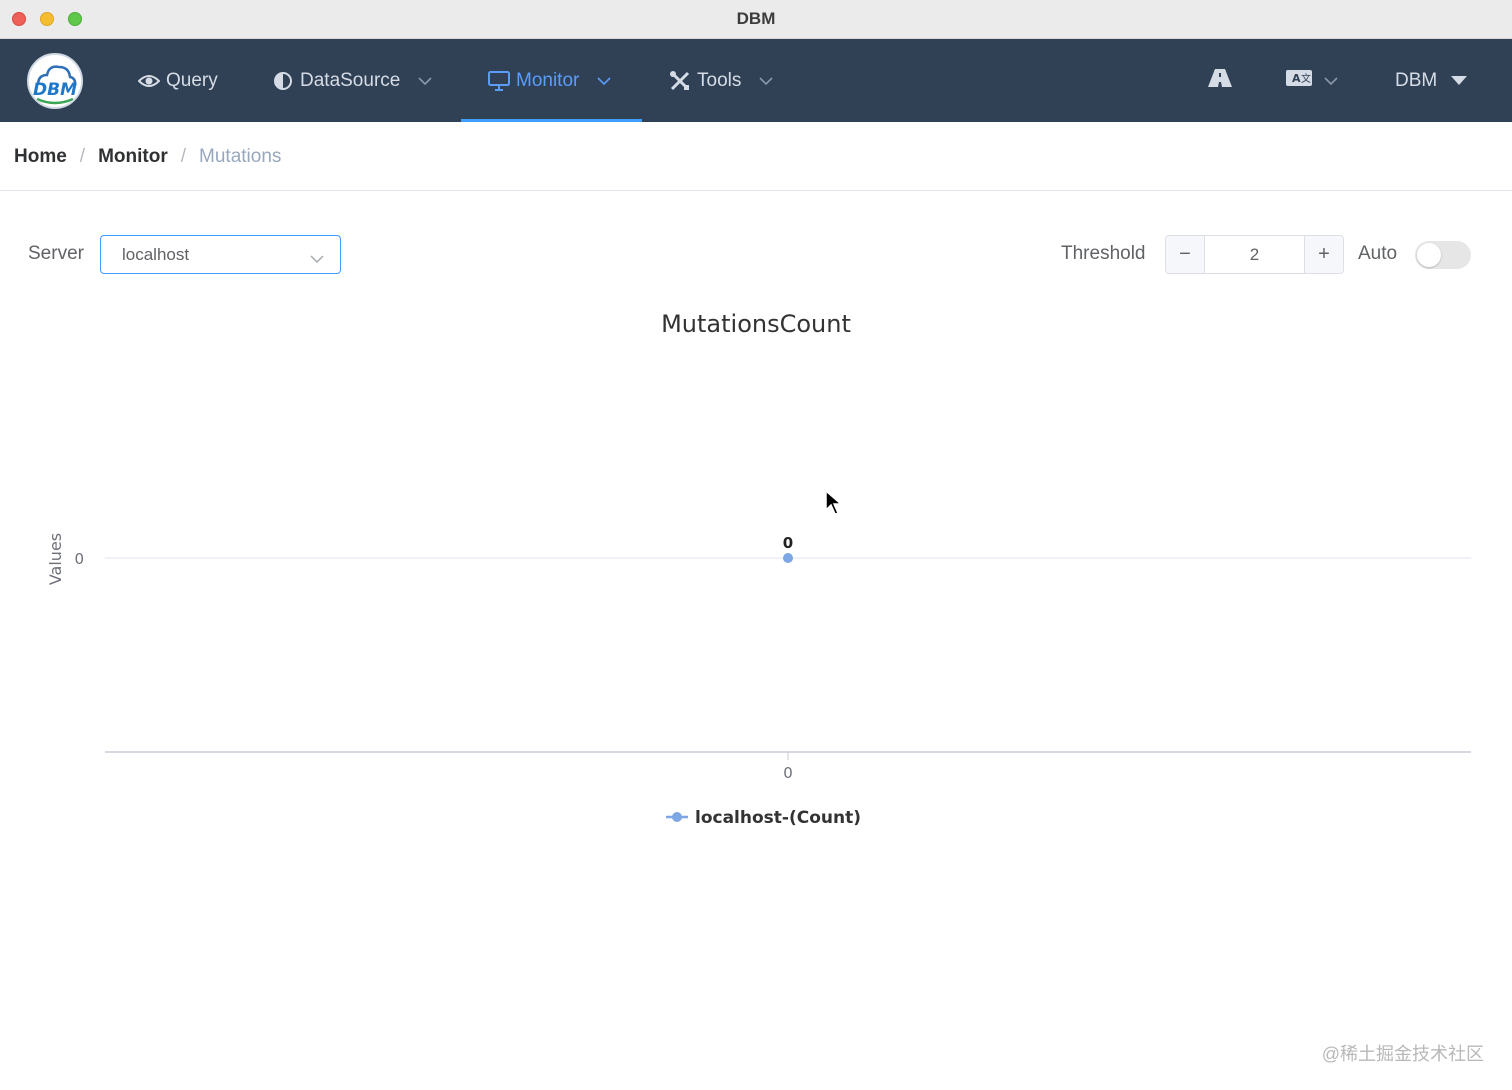  Describe the element at coordinates (156, 254) in the screenshot. I see `server-select-value: localhost` at that location.